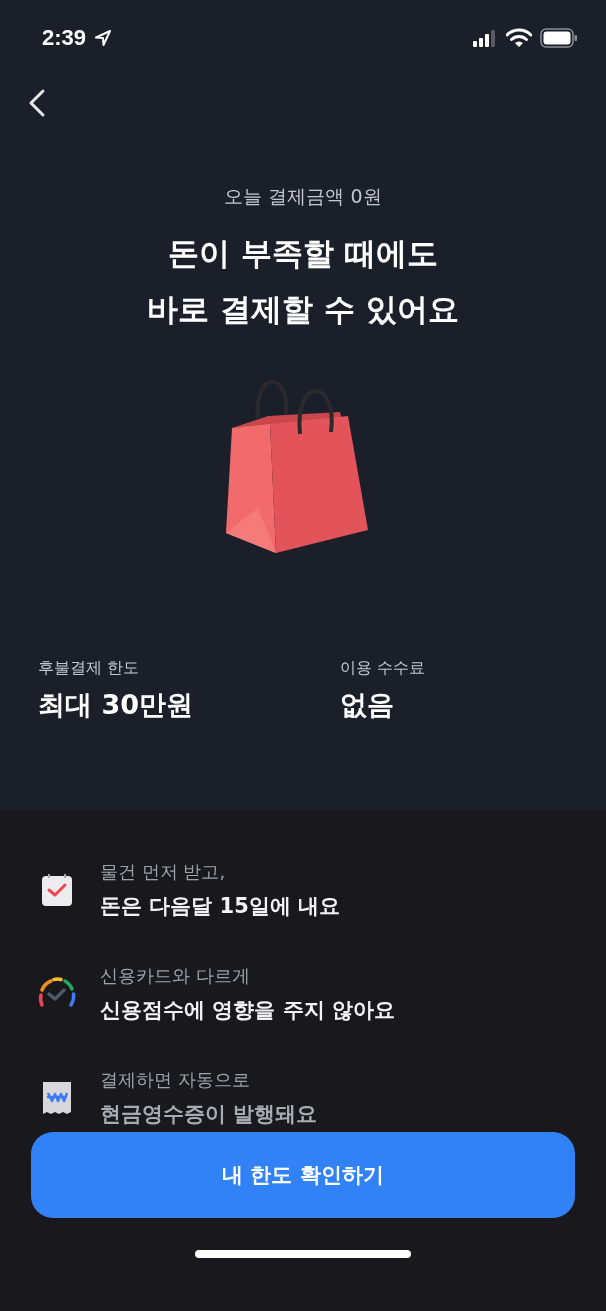 Image resolution: width=606 pixels, height=1311 pixels. I want to click on payment-amount-text: 오늘 결제금액 0원, so click(303, 196).